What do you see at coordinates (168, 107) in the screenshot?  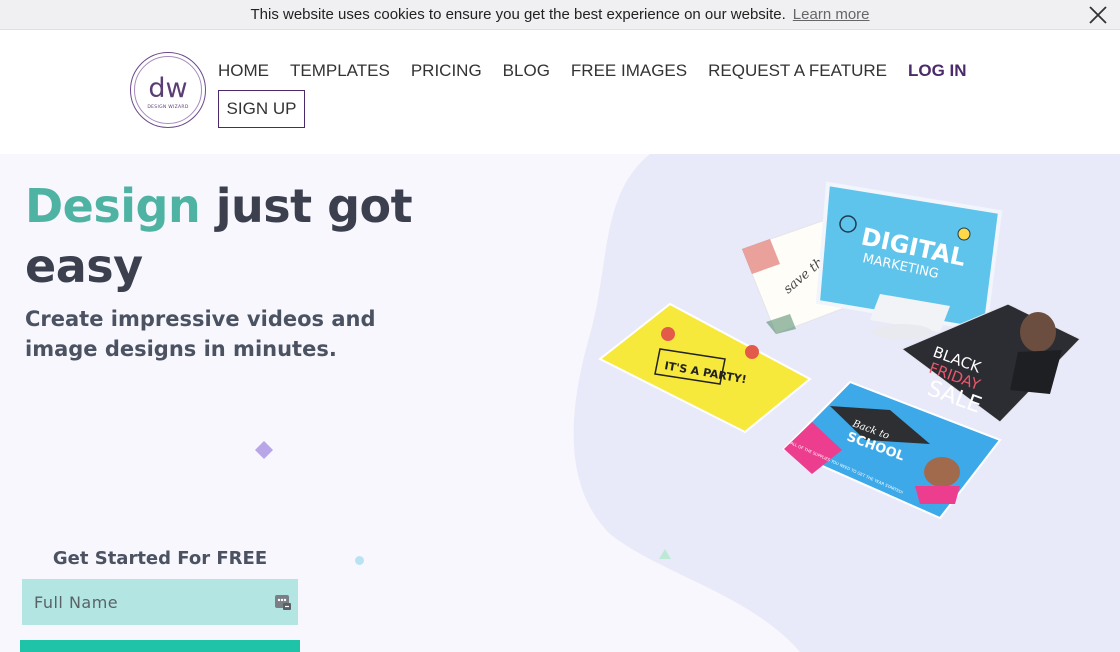 I see `logo-subtitle: DESIGN WIZARD` at bounding box center [168, 107].